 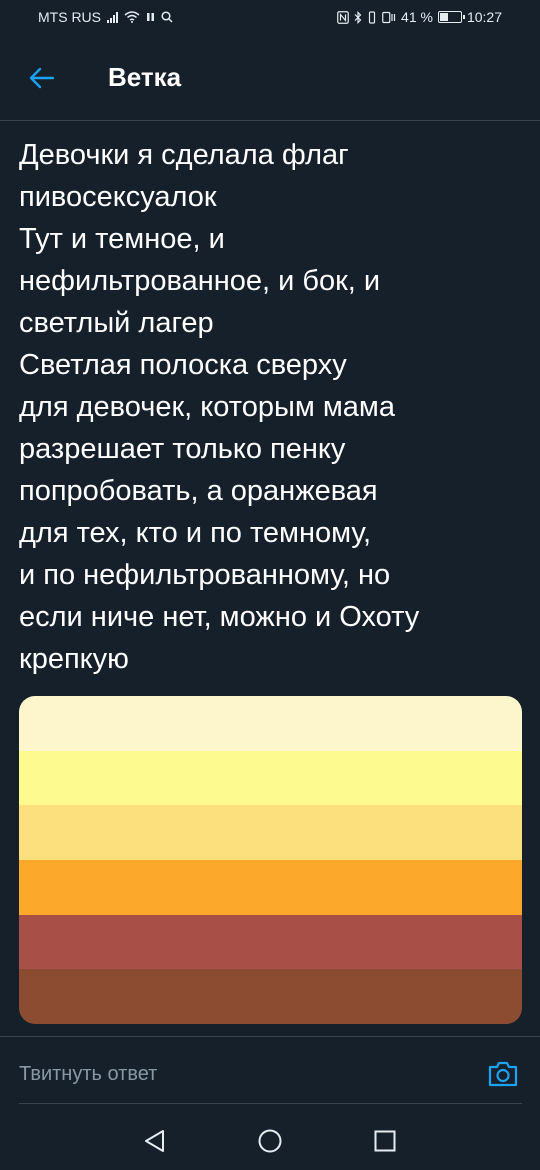 I want to click on battery-icon, so click(x=451, y=17).